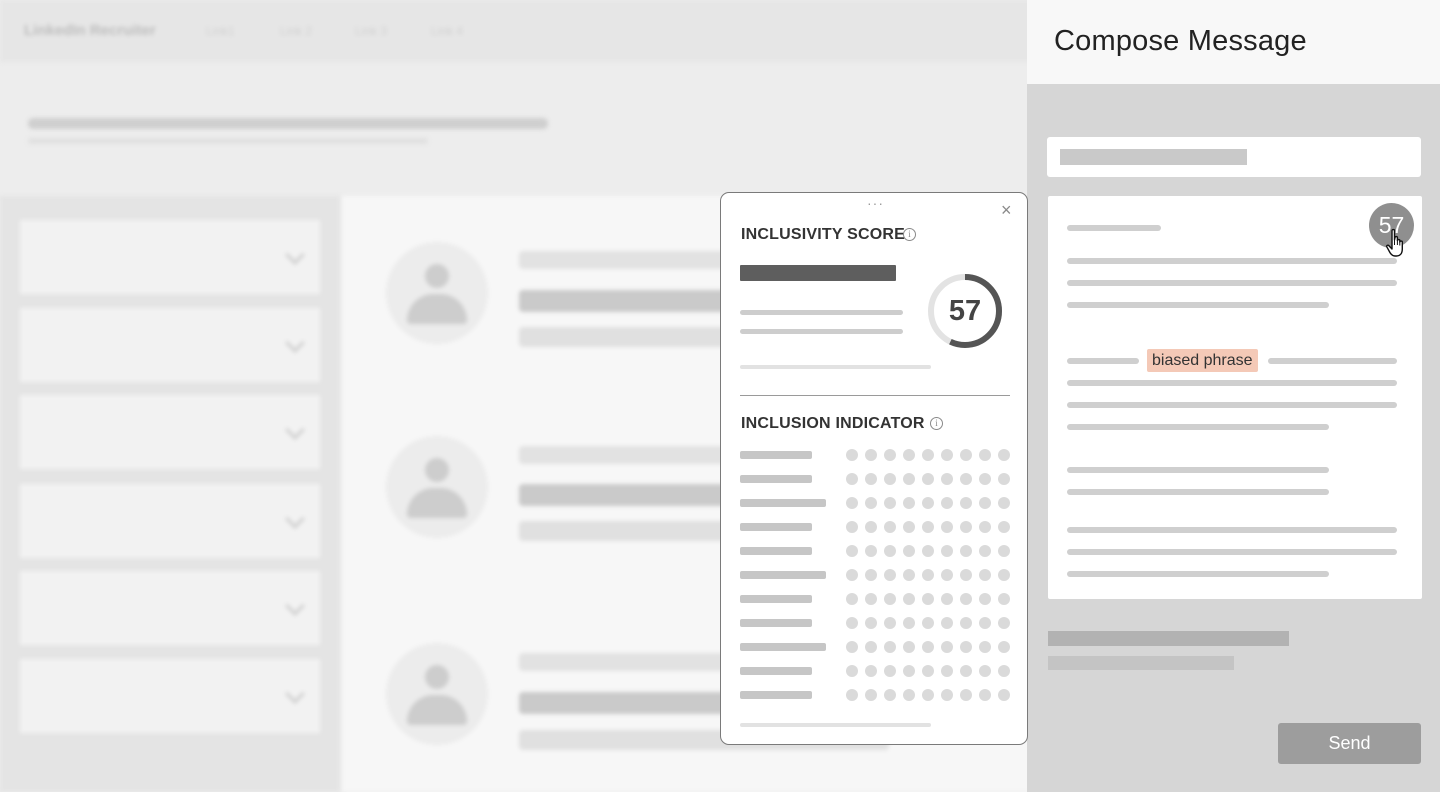 This screenshot has height=792, width=1440. I want to click on page-subheading-placeholder, so click(228, 141).